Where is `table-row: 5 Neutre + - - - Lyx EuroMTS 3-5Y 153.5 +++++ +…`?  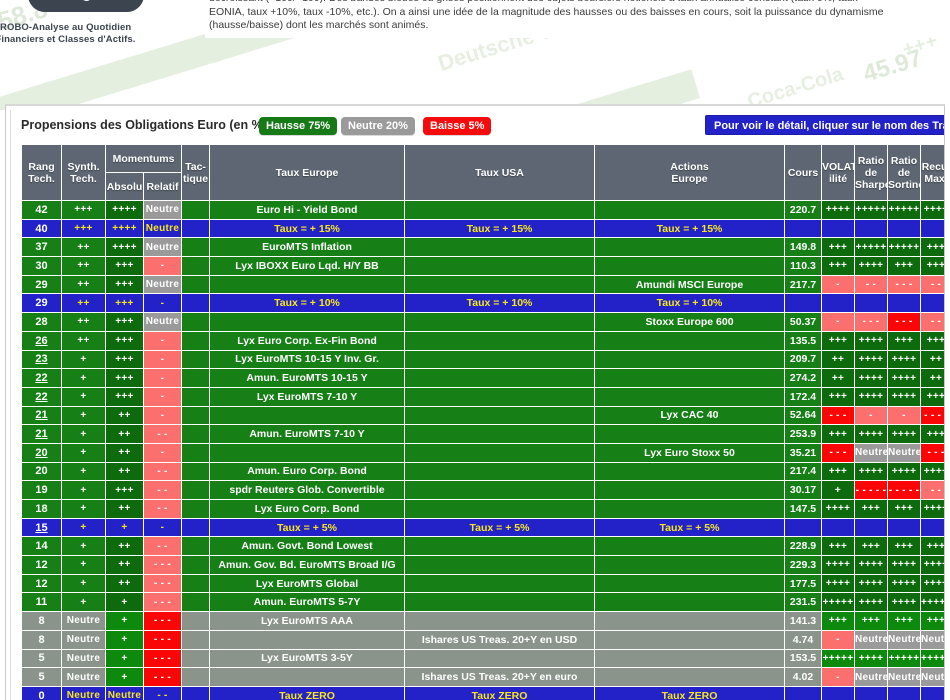
table-row: 5 Neutre + - - - Lyx EuroMTS 3-5Y 153.5 +++++ +… is located at coordinates (482, 658).